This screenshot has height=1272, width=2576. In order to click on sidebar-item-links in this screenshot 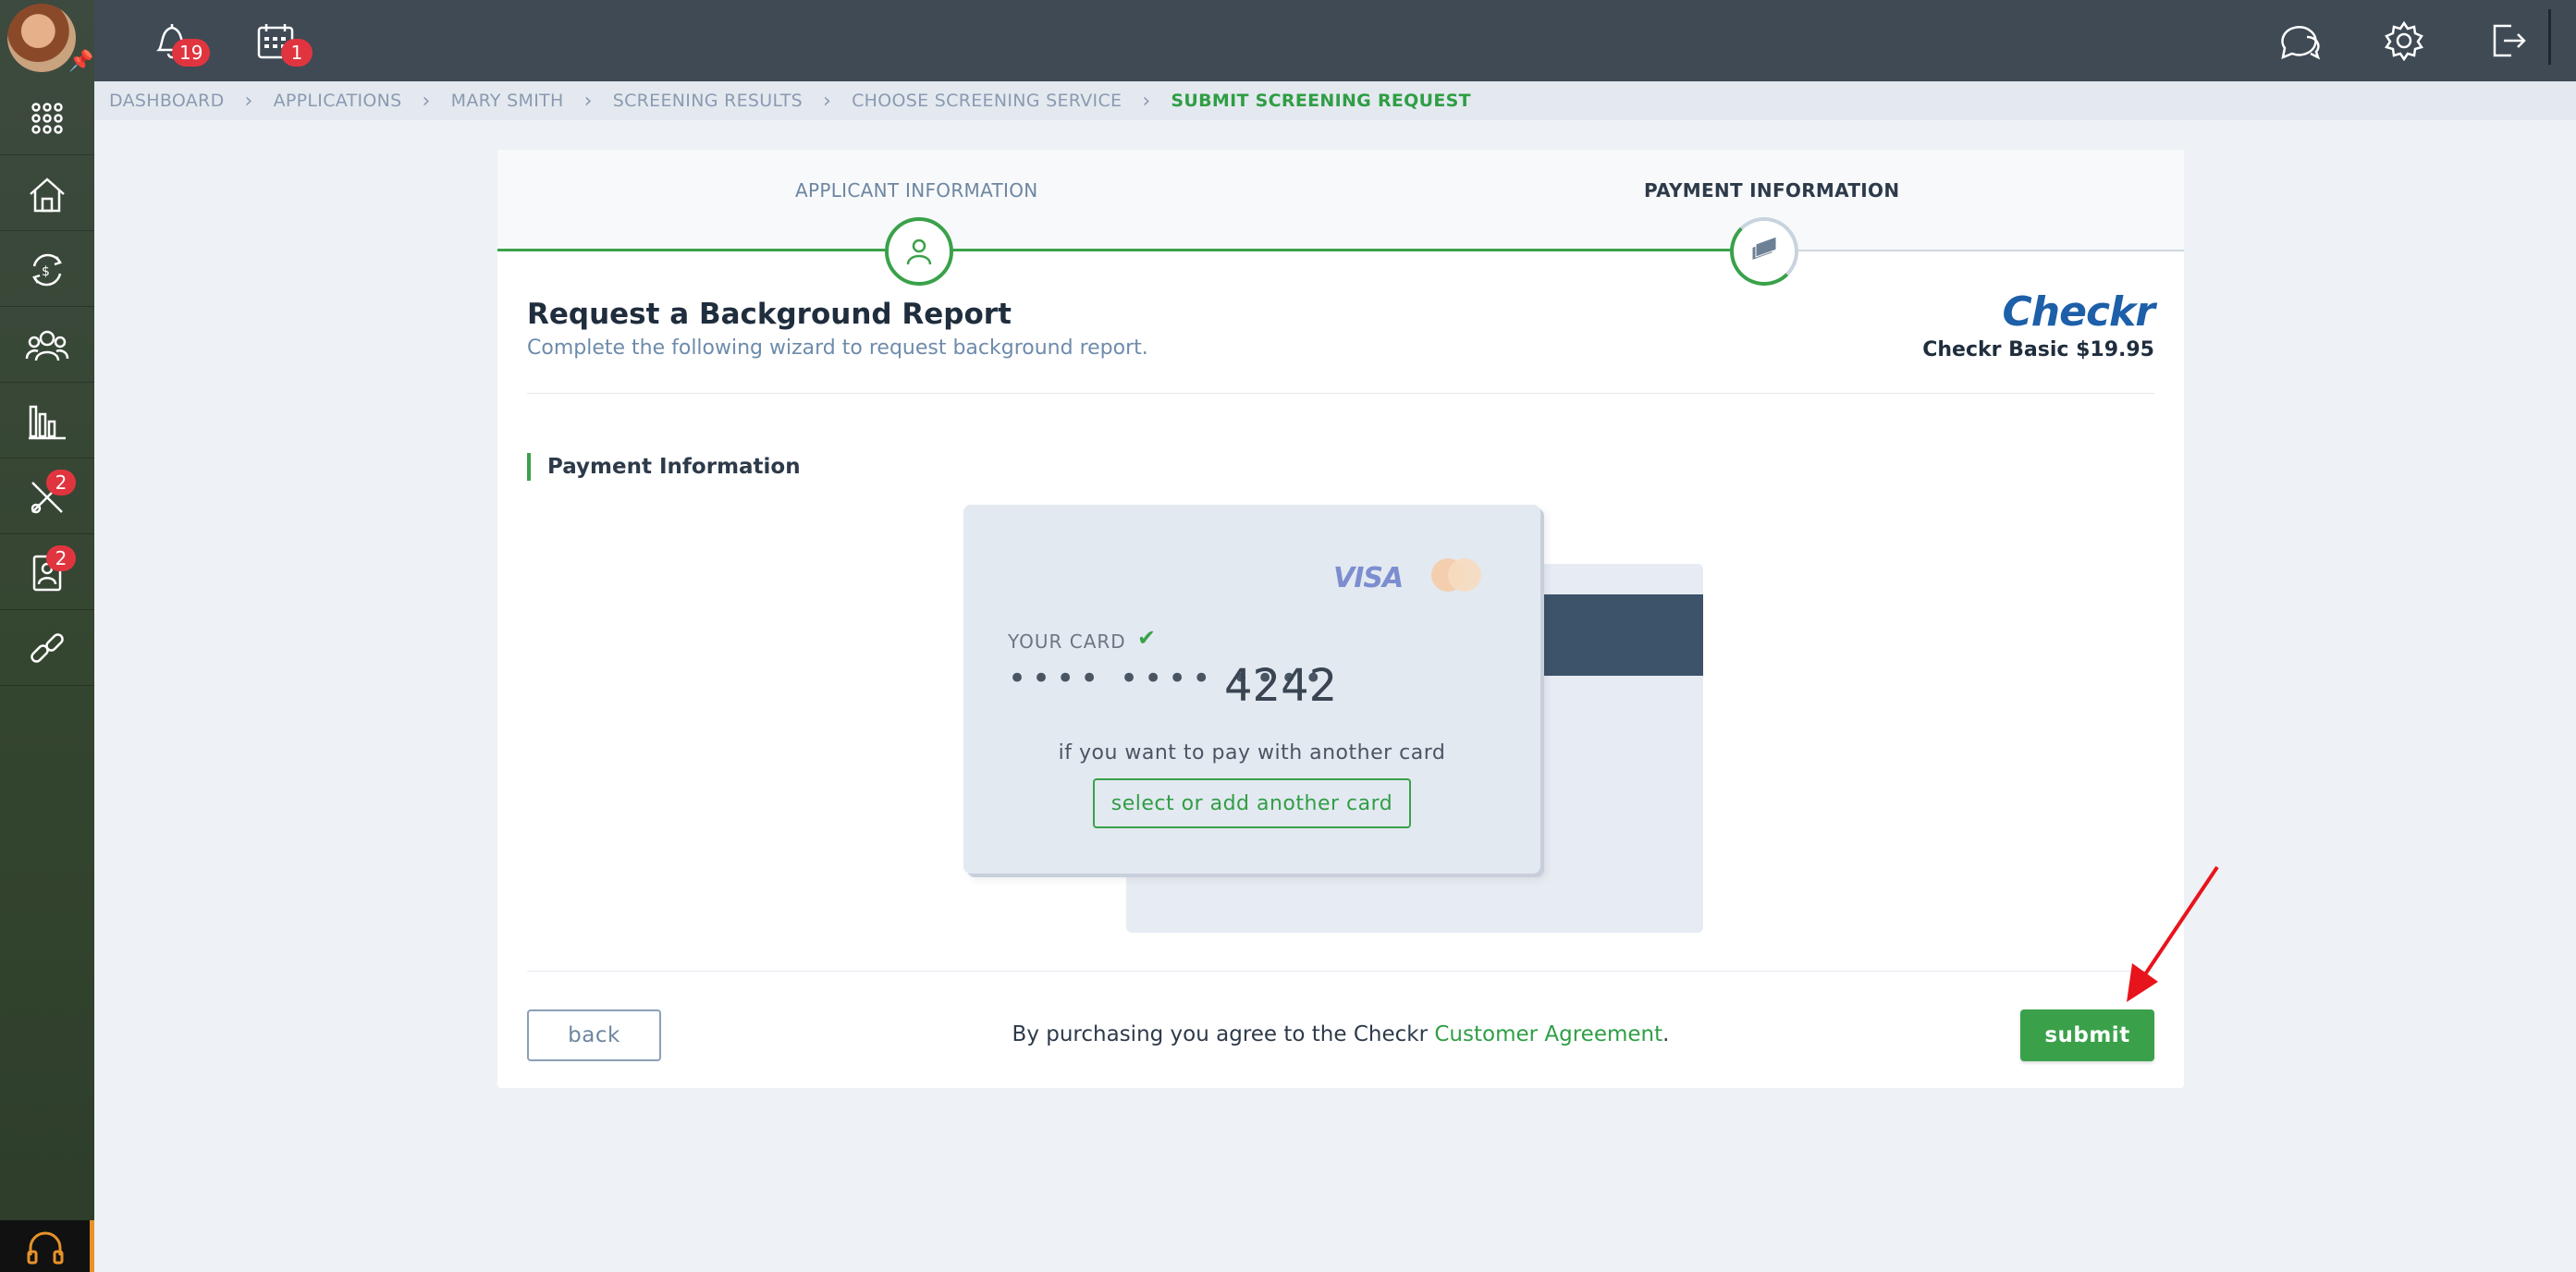, I will do `click(47, 649)`.